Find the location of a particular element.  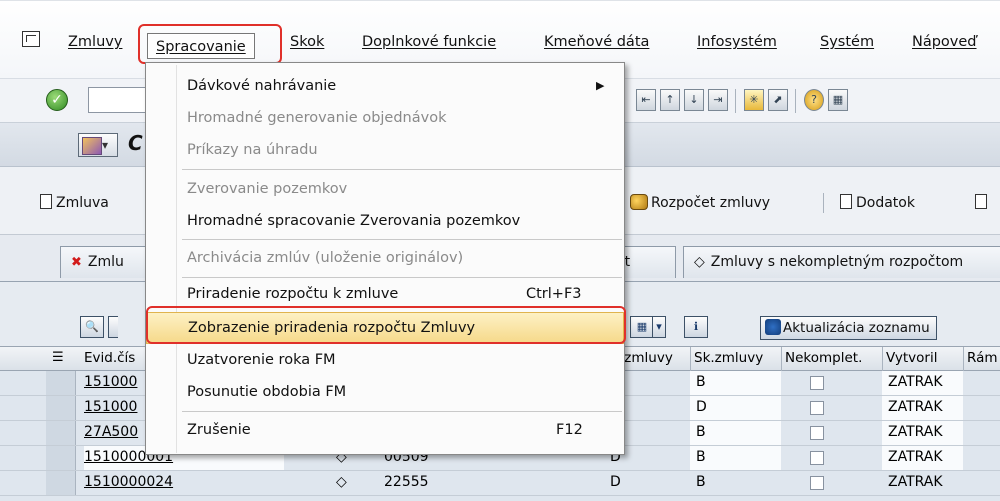

col-evid: Evid.čís is located at coordinates (109, 358).